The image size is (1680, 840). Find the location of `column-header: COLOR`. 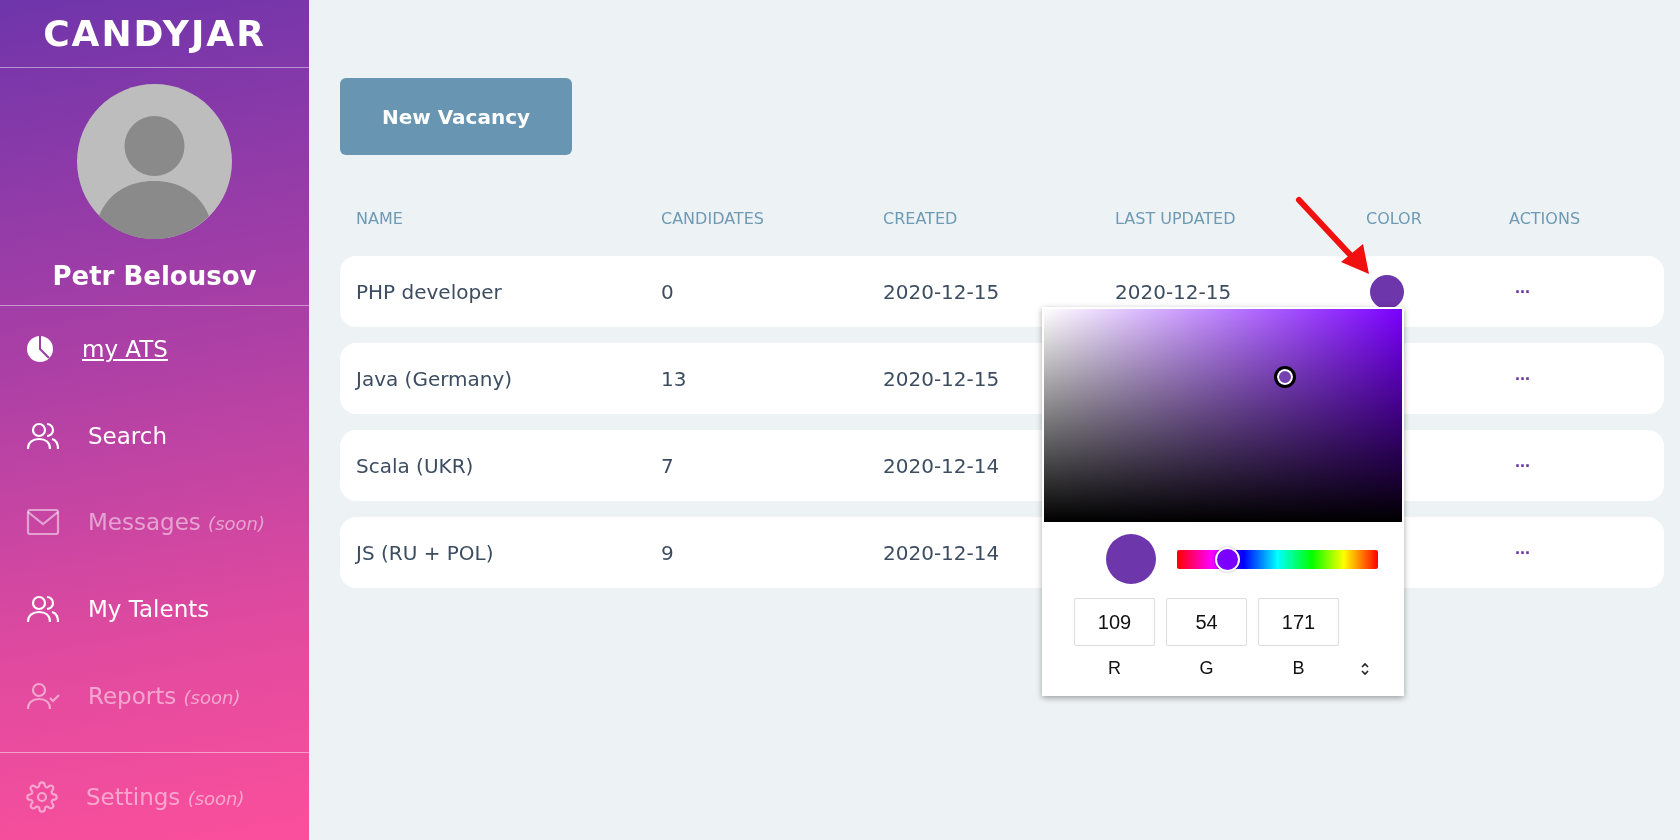

column-header: COLOR is located at coordinates (1394, 218).